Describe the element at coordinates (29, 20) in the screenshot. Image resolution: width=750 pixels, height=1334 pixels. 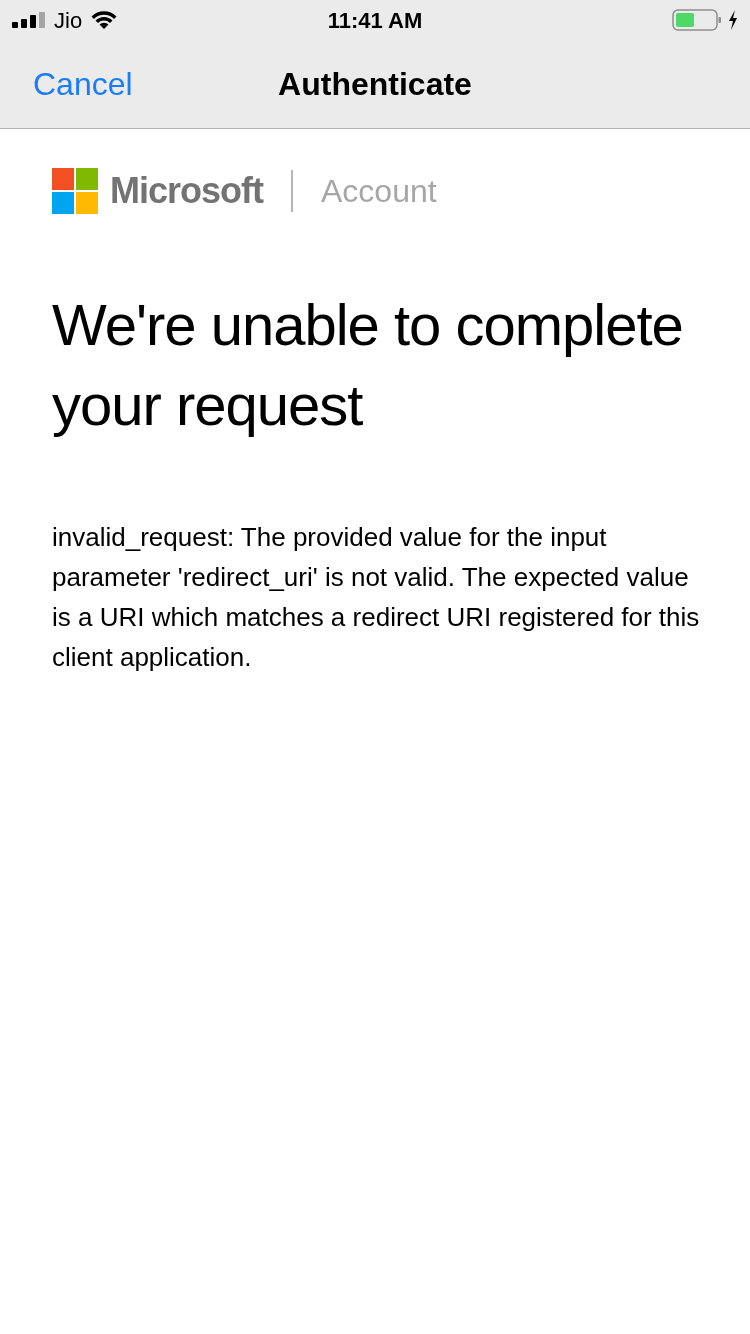
I see `signal-icon` at that location.